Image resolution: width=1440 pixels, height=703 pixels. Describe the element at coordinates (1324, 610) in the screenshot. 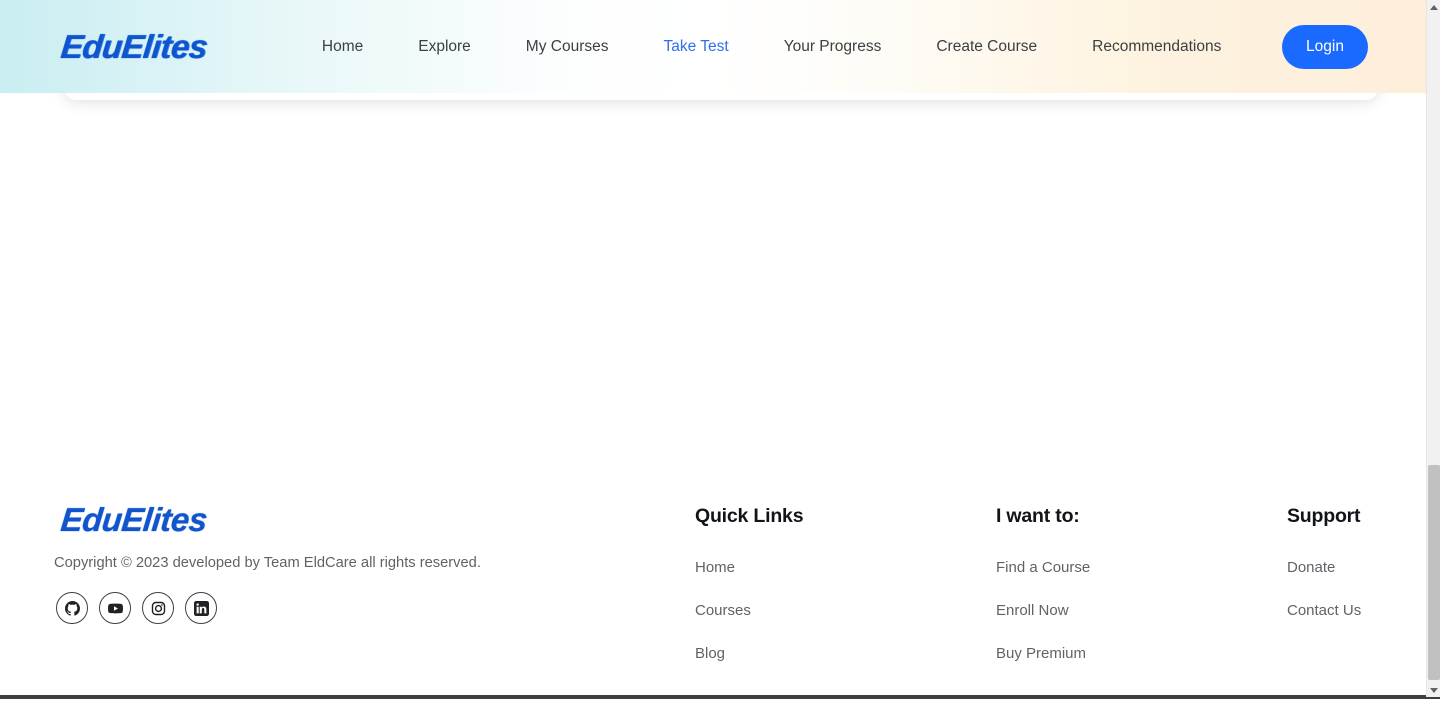

I see `footer-link: Contact Us` at that location.